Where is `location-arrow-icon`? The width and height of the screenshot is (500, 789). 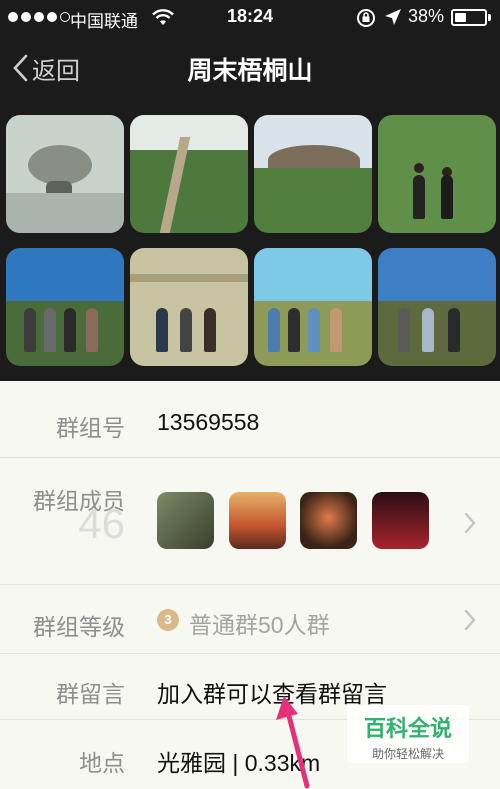
location-arrow-icon is located at coordinates (393, 17).